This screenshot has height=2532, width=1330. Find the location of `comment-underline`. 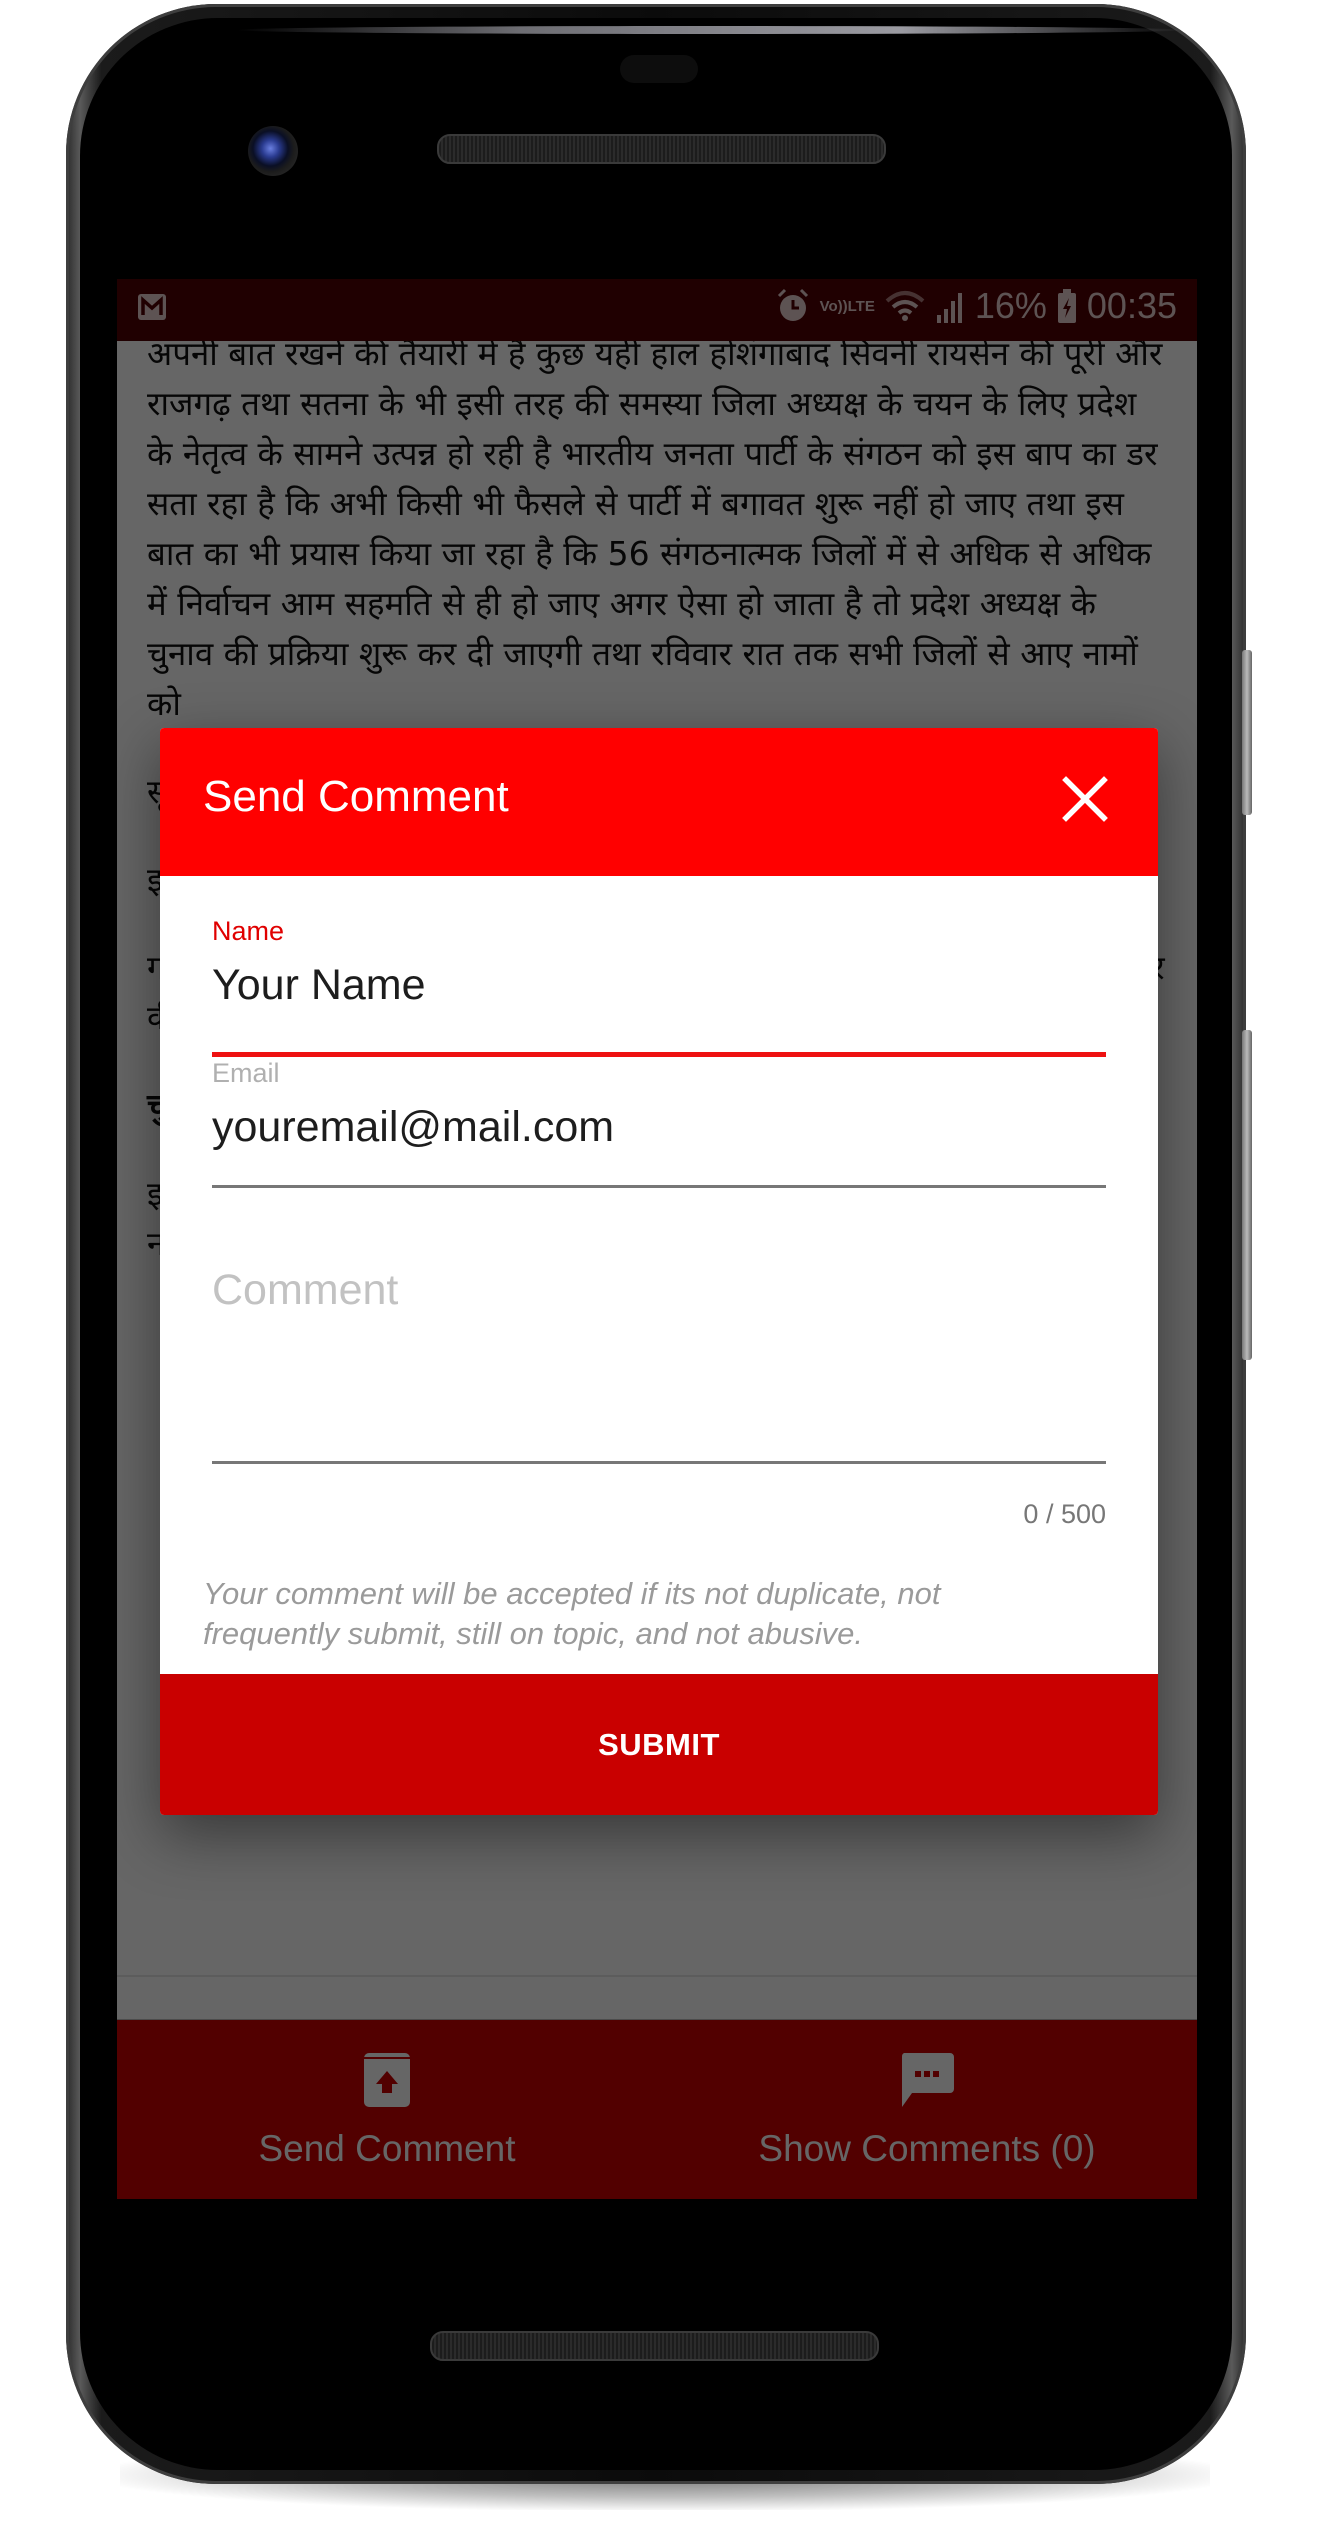

comment-underline is located at coordinates (659, 1462).